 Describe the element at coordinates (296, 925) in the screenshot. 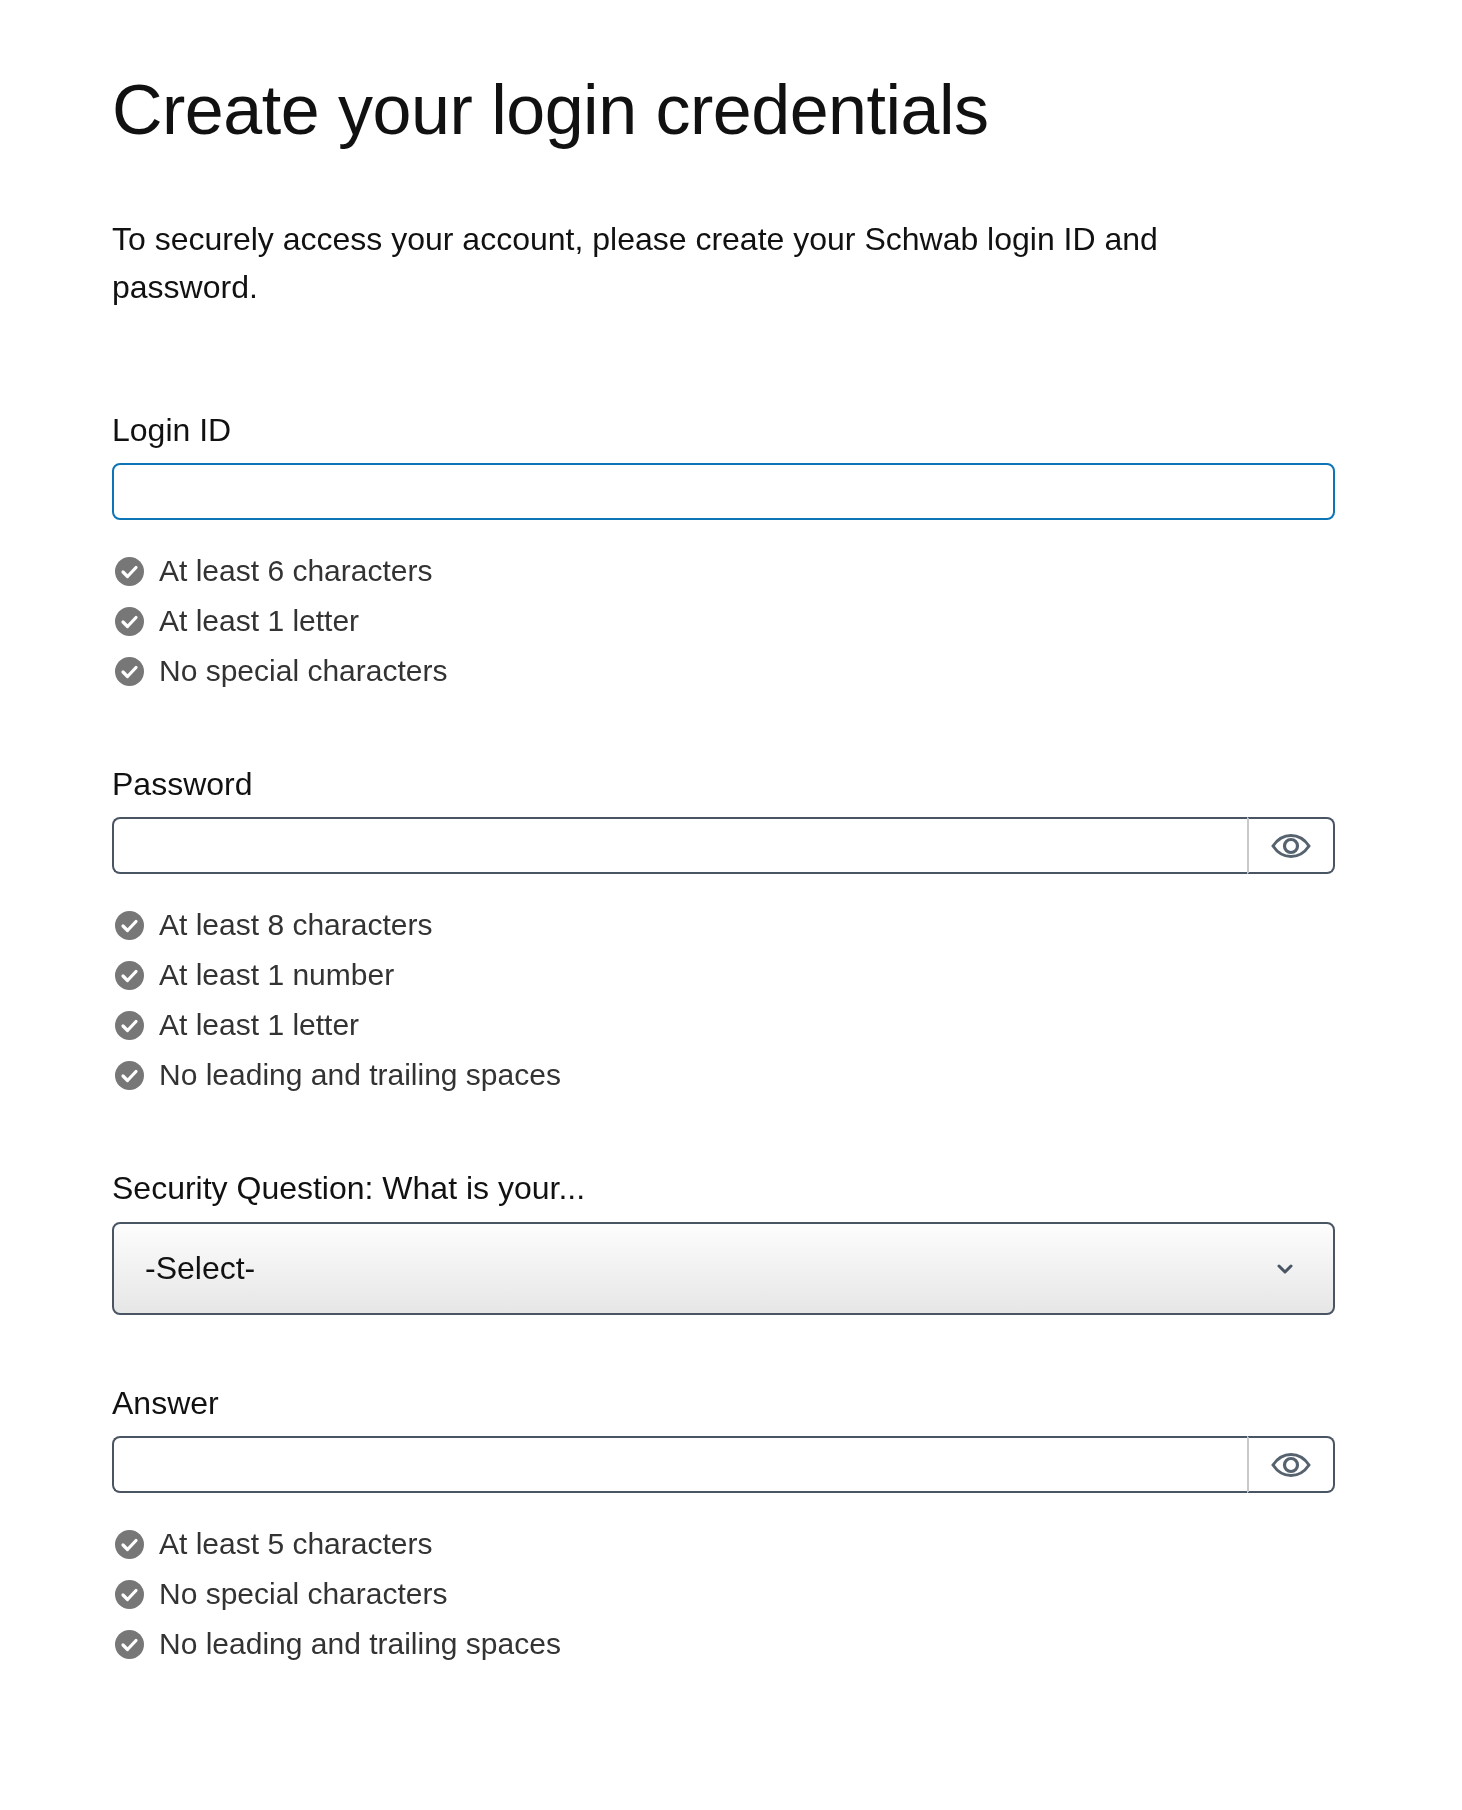

I see `rule-text: At least 8 characters` at that location.